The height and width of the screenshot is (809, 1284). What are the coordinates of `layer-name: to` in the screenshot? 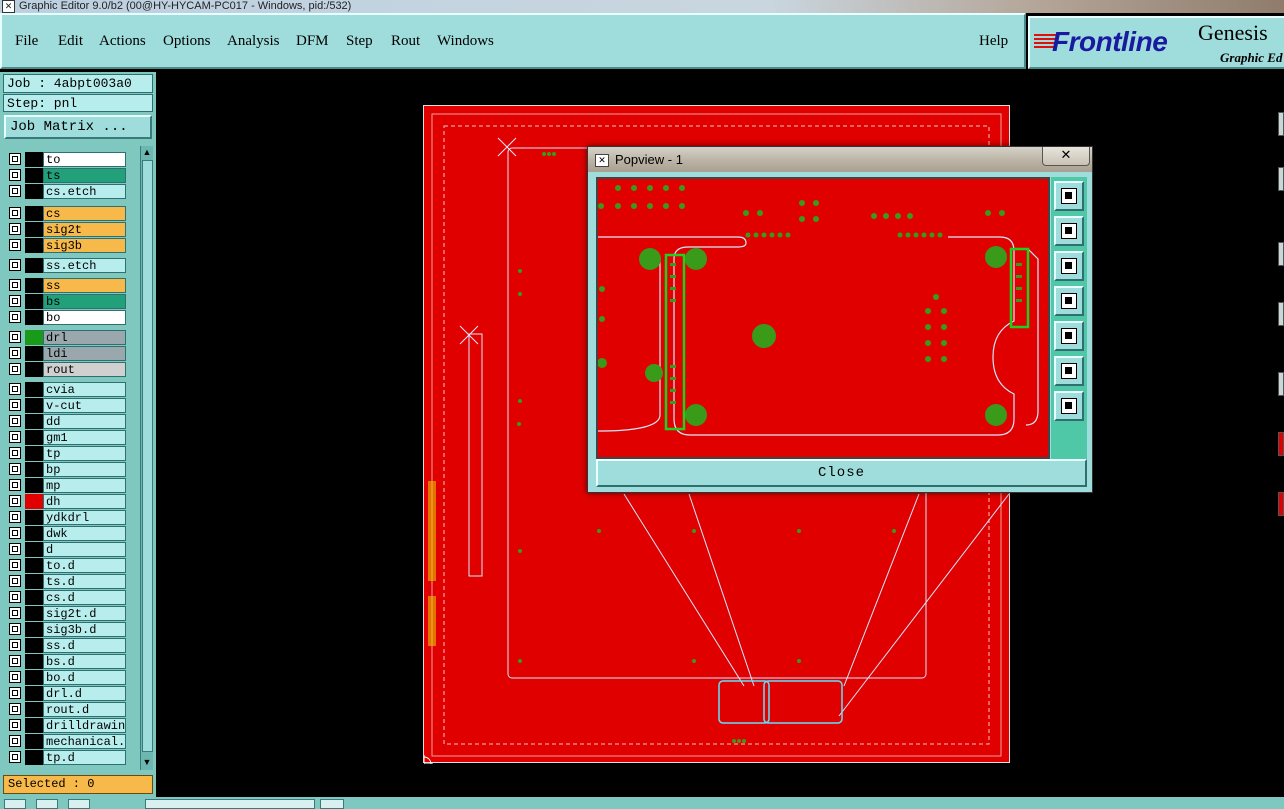 It's located at (84, 159).